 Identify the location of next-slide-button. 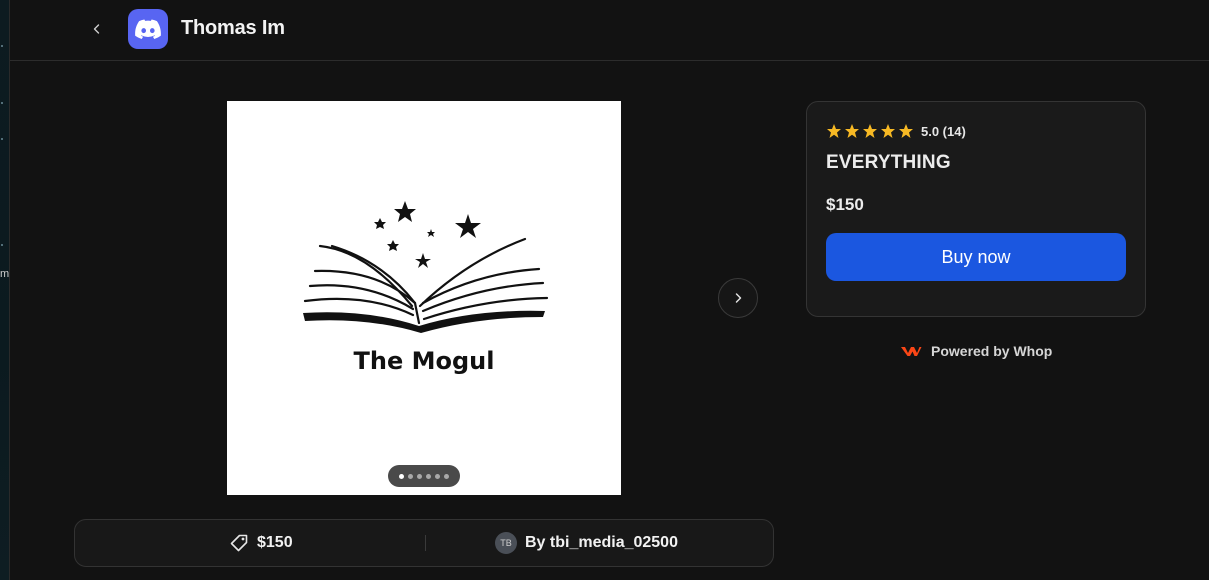
(738, 298).